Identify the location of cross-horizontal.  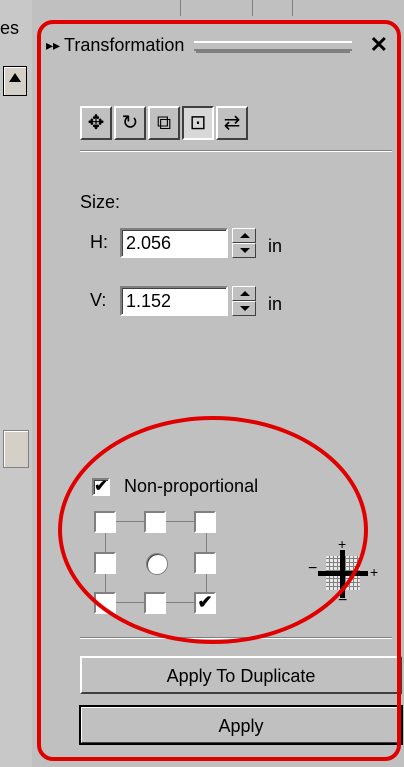
(343, 573).